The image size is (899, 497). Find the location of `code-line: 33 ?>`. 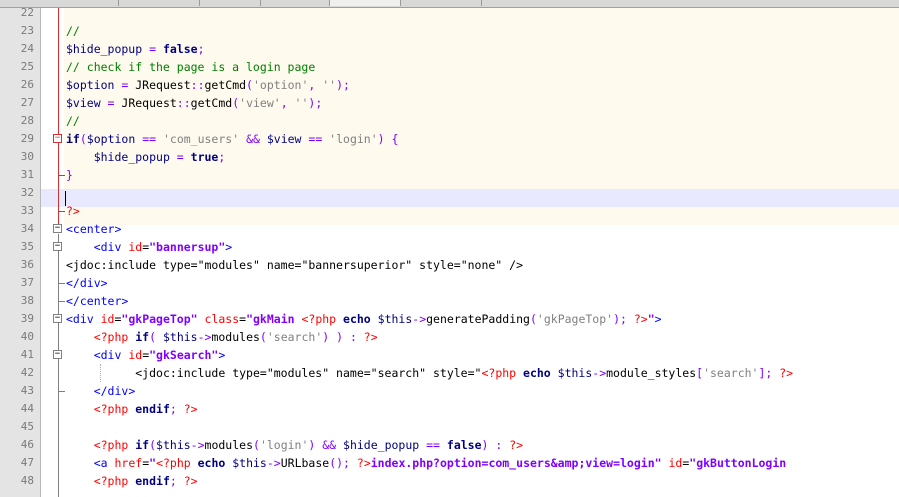

code-line: 33 ?> is located at coordinates (449, 211).